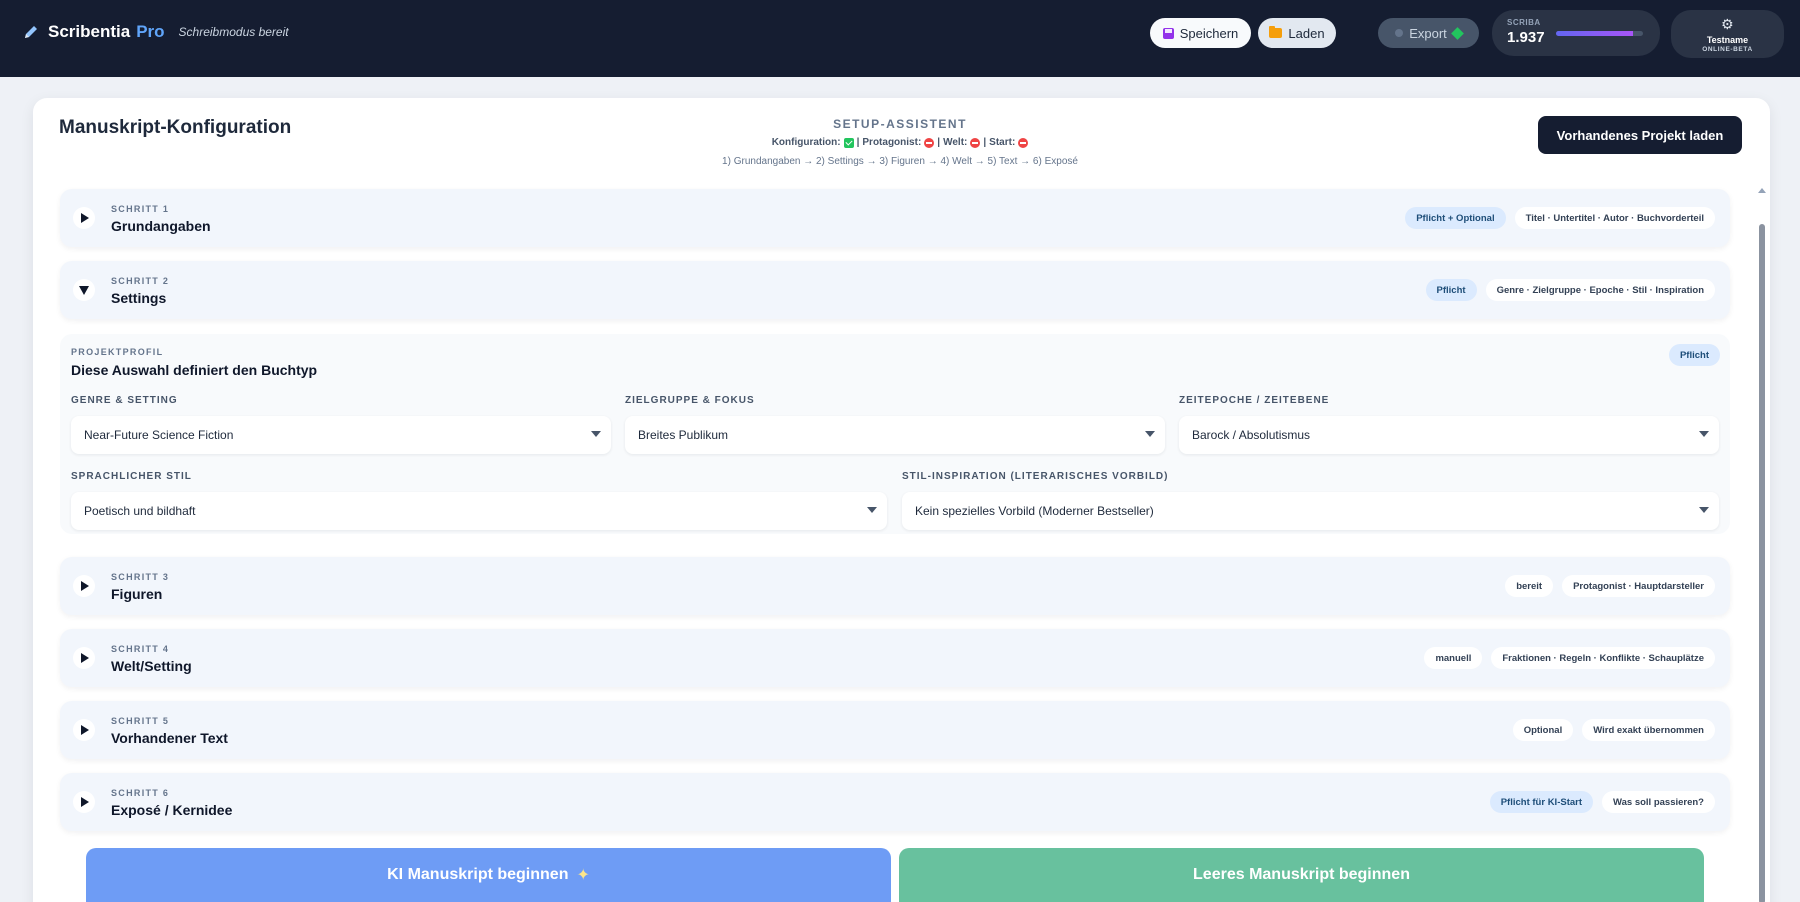 The image size is (1800, 902). I want to click on requirement-badge: Pflicht + Optional, so click(1455, 218).